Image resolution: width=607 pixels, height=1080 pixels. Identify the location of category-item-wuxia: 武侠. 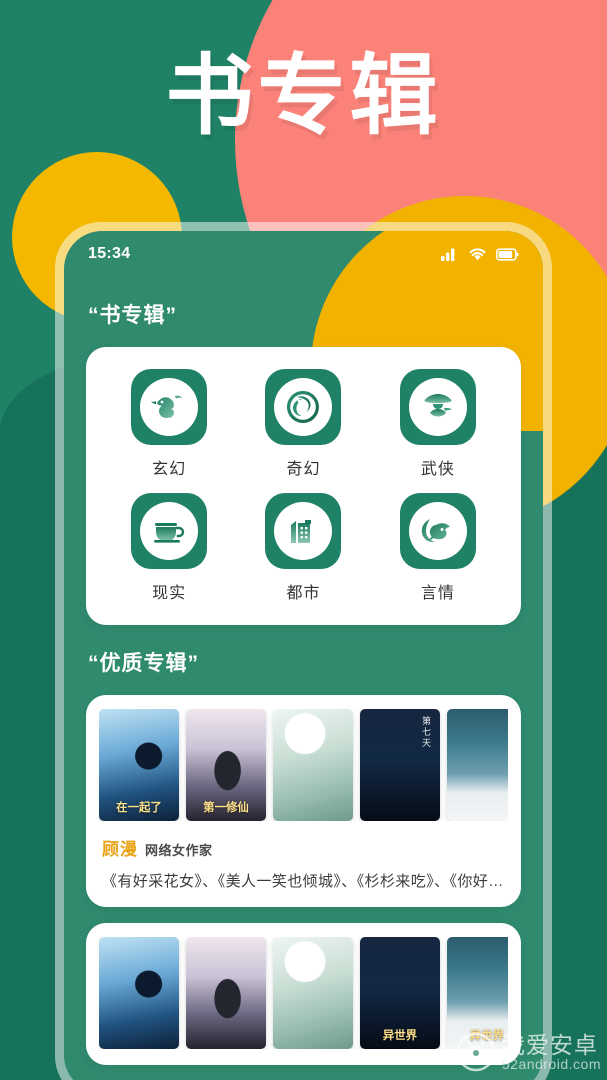
(438, 424).